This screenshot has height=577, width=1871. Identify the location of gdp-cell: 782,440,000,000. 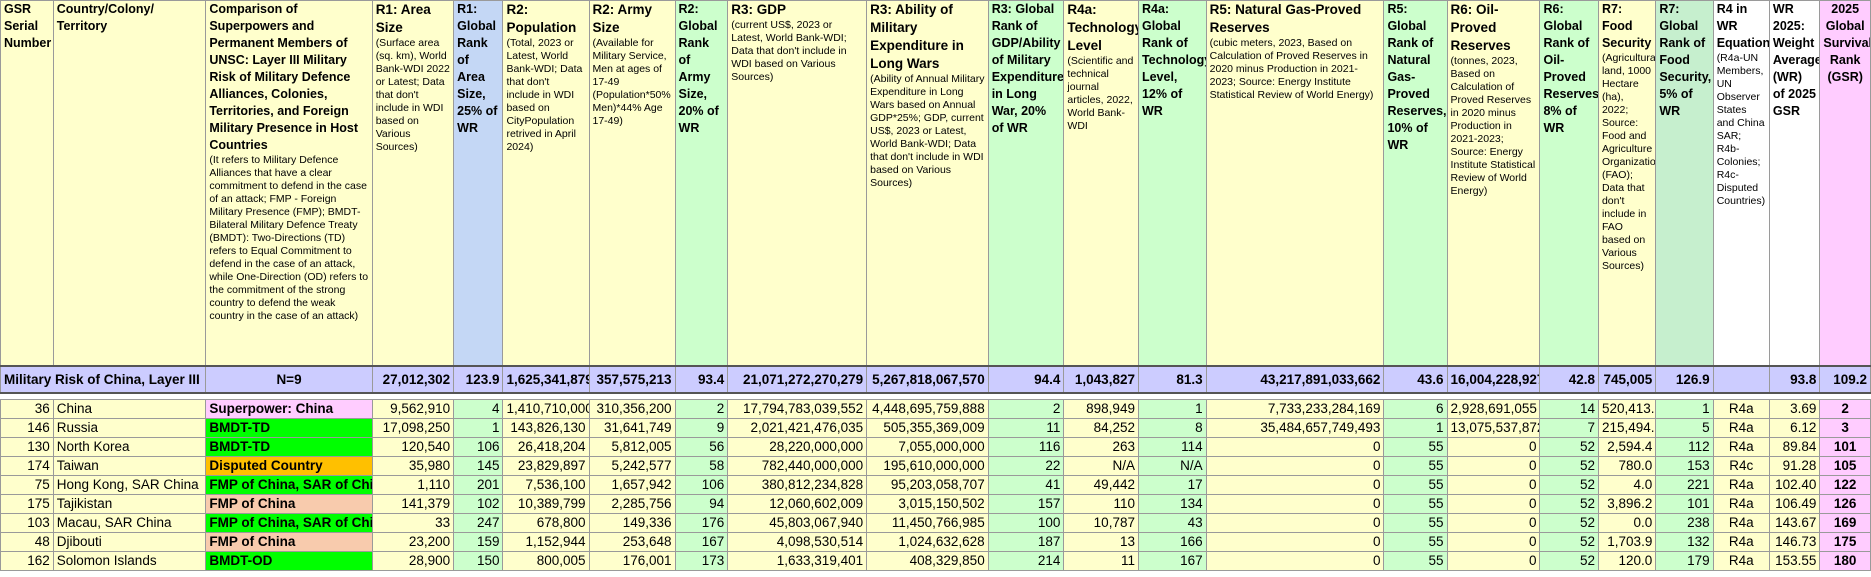
(797, 466).